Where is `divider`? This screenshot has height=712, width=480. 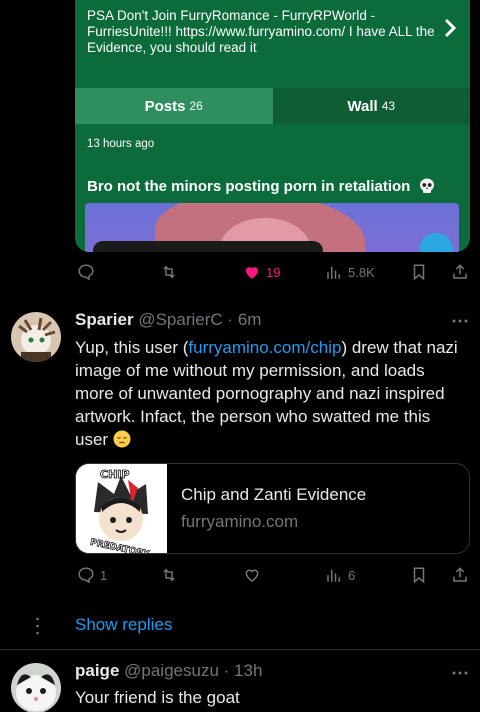
divider is located at coordinates (240, 649).